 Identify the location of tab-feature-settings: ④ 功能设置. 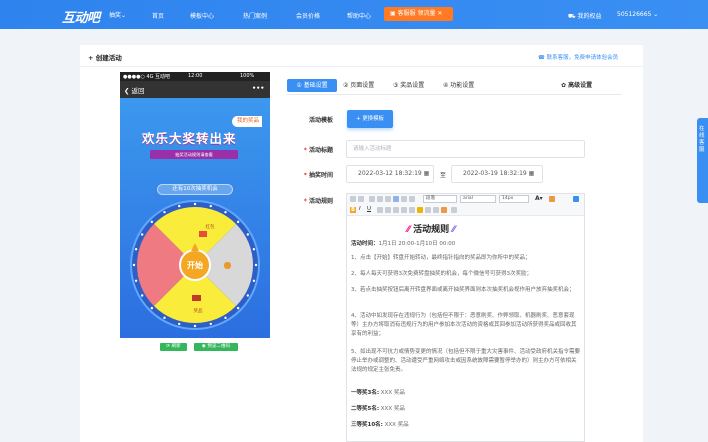
(458, 85).